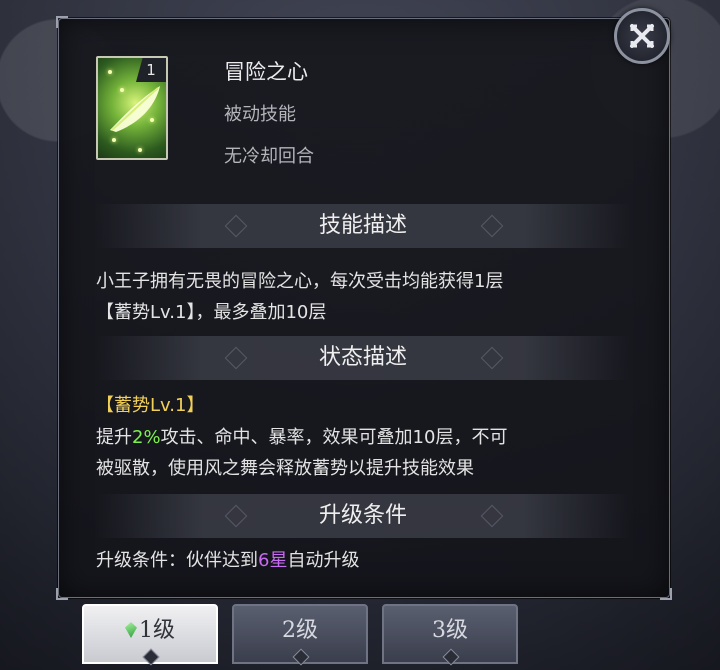 This screenshot has width=720, height=670. I want to click on close-x-icon, so click(642, 36).